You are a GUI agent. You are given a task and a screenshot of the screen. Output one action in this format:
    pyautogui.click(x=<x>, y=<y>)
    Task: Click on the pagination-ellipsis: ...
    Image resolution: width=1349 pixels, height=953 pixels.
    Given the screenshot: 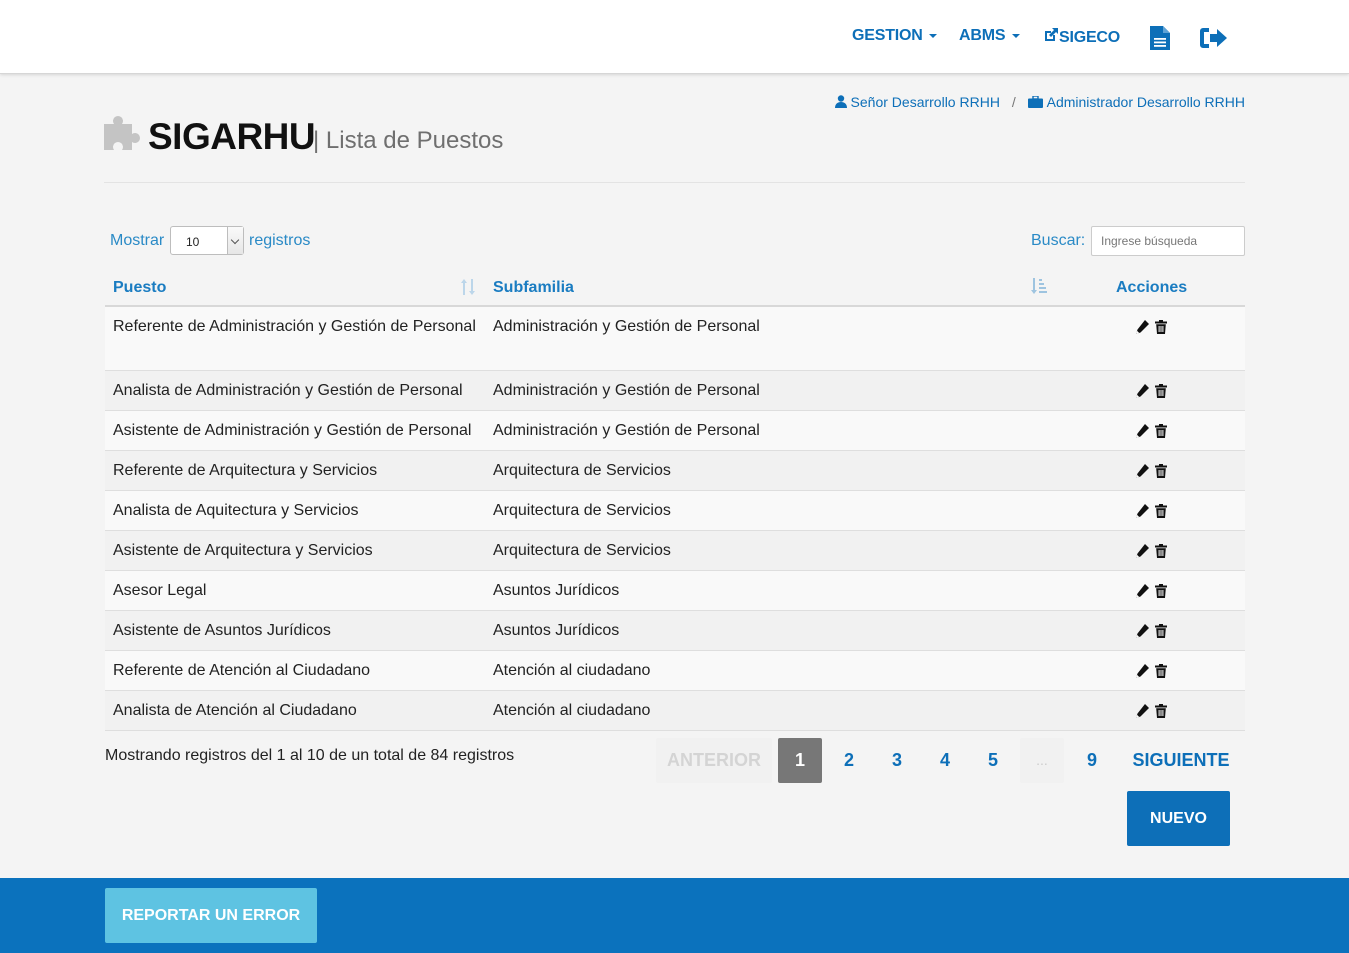 What is the action you would take?
    pyautogui.click(x=1042, y=760)
    